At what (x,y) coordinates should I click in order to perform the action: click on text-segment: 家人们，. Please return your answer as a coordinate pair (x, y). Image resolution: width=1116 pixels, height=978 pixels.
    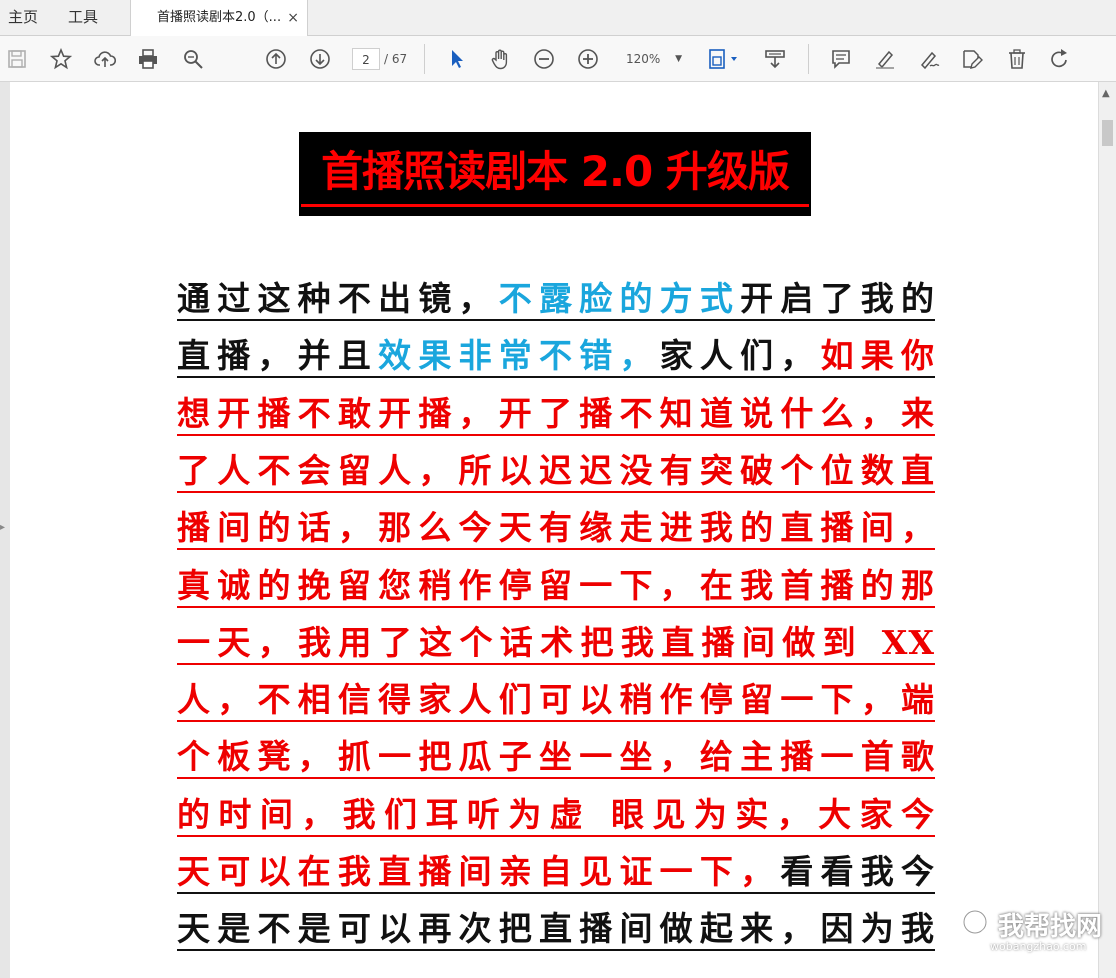
    Looking at the image, I should click on (740, 355).